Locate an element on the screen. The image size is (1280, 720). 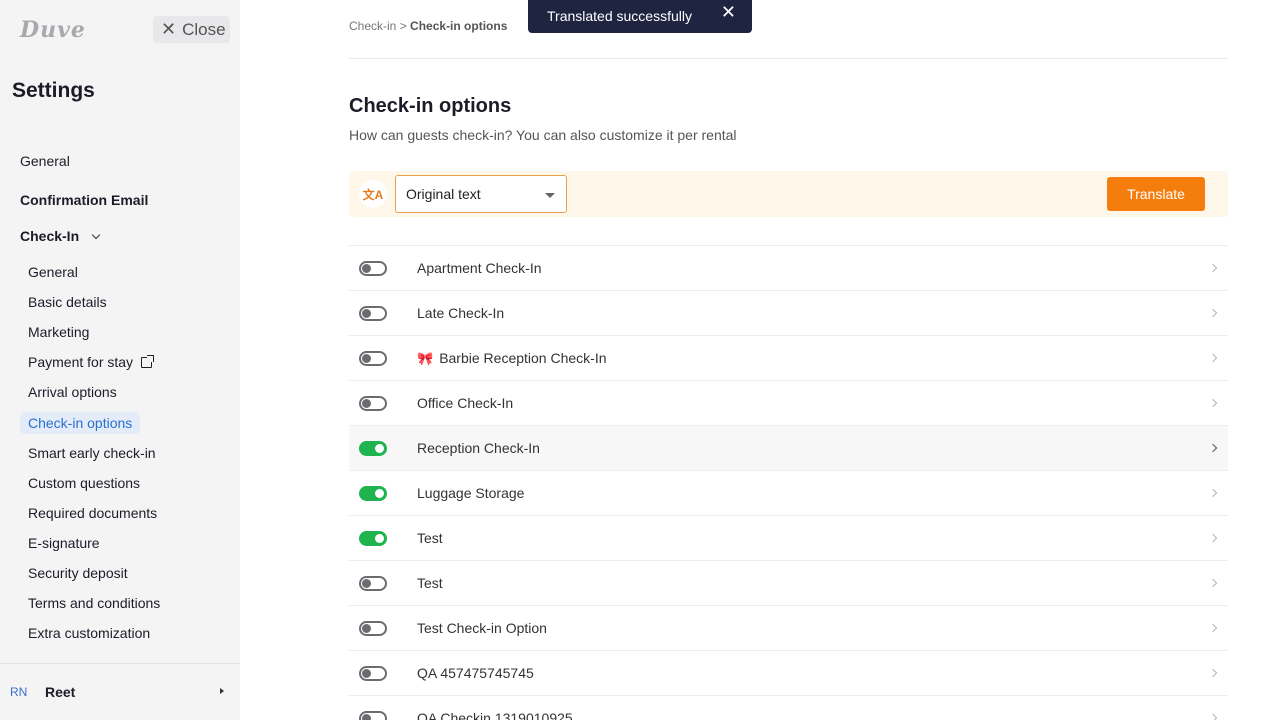
subnav-check-in-options: Check-in options is located at coordinates (125, 422).